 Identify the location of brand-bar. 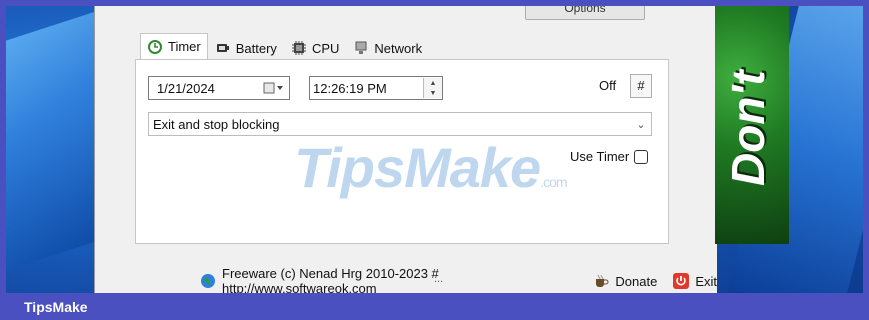
(434, 306).